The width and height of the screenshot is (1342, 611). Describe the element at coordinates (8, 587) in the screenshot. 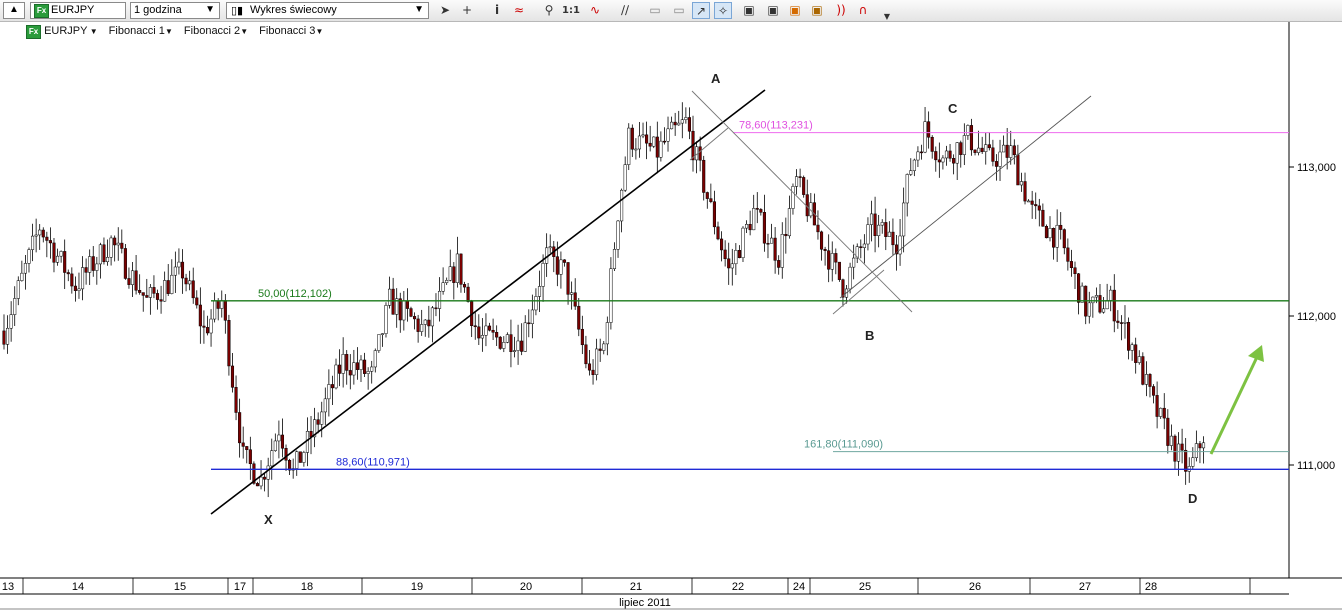

I see `x-day-label: 13` at that location.